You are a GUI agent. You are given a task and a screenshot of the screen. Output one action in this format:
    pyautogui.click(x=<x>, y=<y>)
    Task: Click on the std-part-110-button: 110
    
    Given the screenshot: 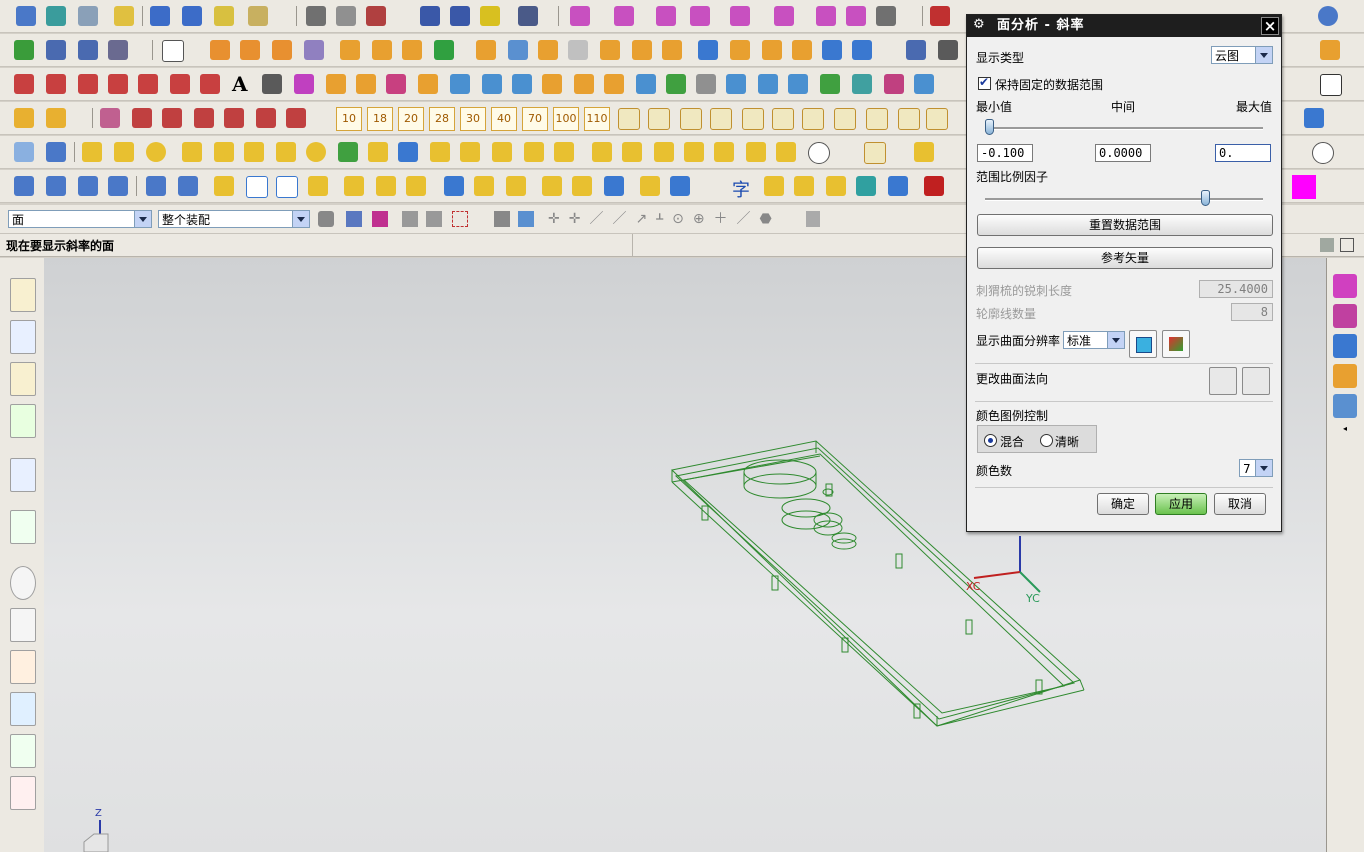 What is the action you would take?
    pyautogui.click(x=597, y=119)
    